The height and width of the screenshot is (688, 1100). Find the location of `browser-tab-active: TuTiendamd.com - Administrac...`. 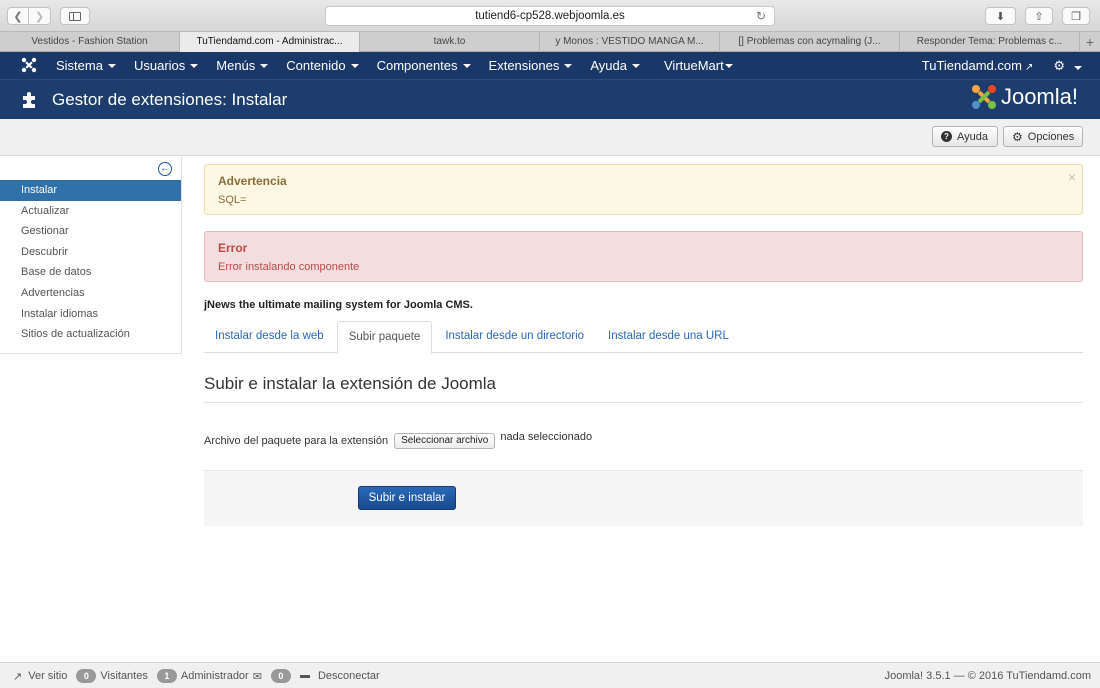

browser-tab-active: TuTiendamd.com - Administrac... is located at coordinates (270, 42).